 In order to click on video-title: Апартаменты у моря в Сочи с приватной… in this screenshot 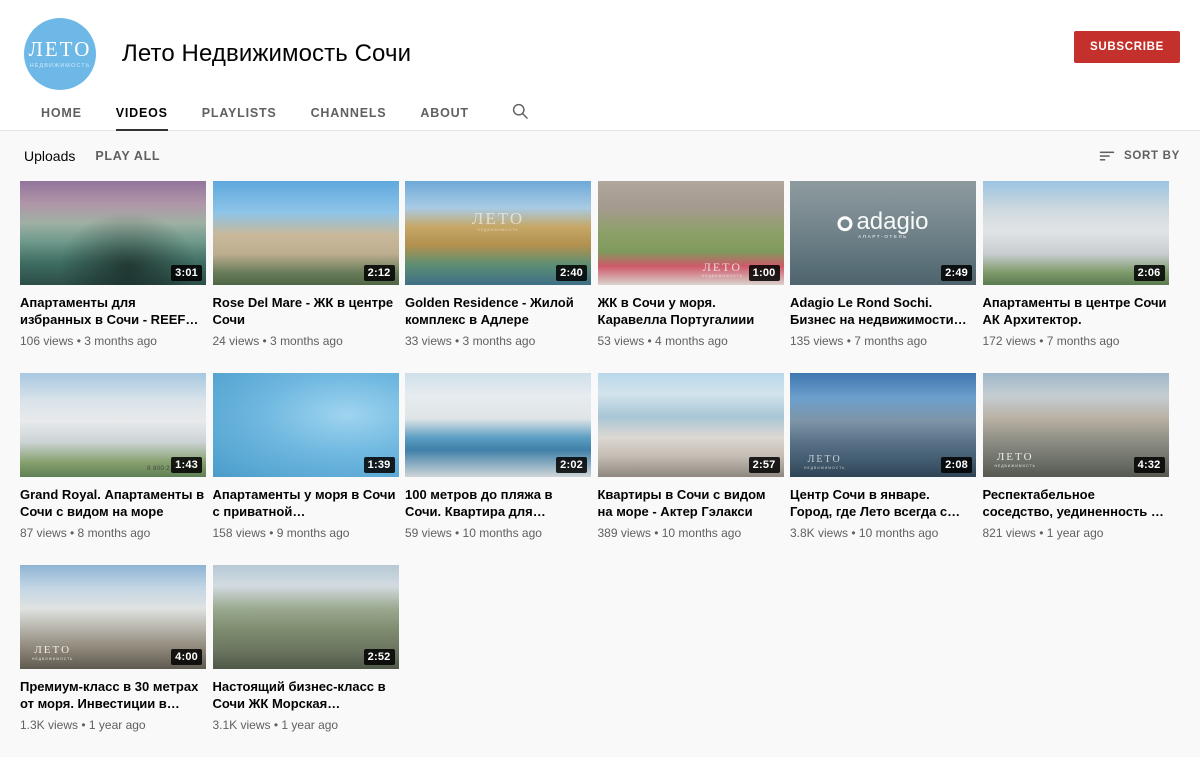, I will do `click(309, 503)`.